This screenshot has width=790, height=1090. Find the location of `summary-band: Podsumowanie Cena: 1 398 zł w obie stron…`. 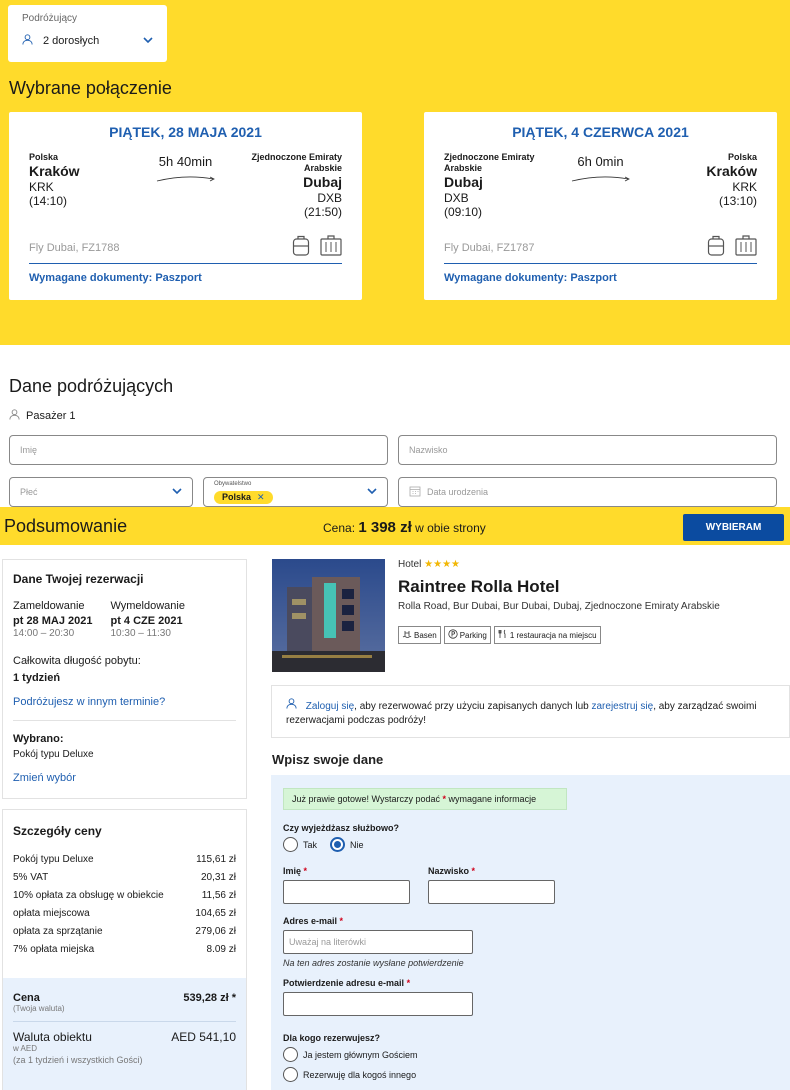

summary-band: Podsumowanie Cena: 1 398 zł w obie stron… is located at coordinates (395, 526).